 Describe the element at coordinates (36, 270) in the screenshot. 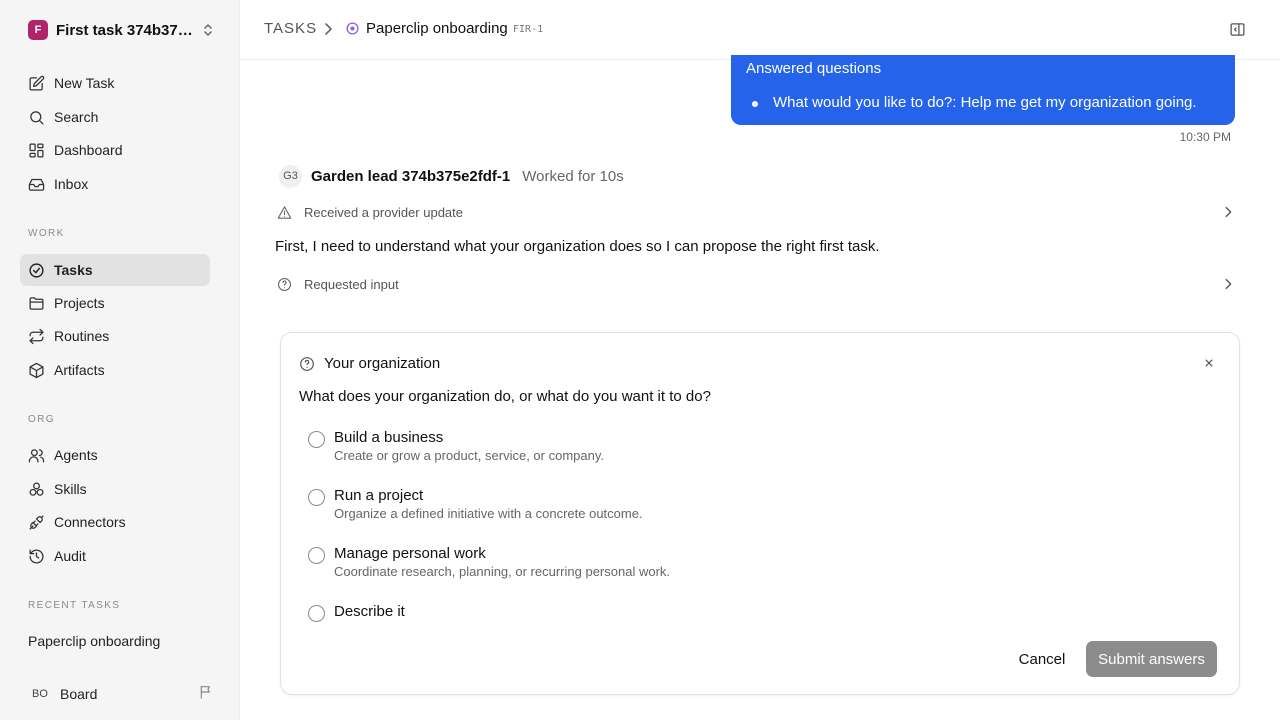

I see `check-circle-icon` at that location.